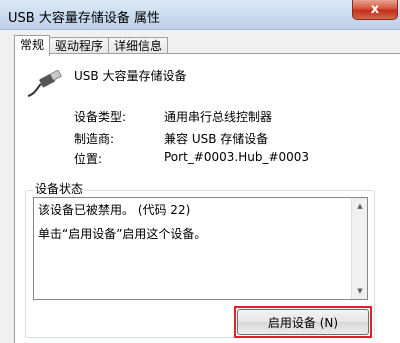 The width and height of the screenshot is (400, 343). Describe the element at coordinates (216, 139) in the screenshot. I see `manufacturer-value: 兼容 USB 存储设备` at that location.